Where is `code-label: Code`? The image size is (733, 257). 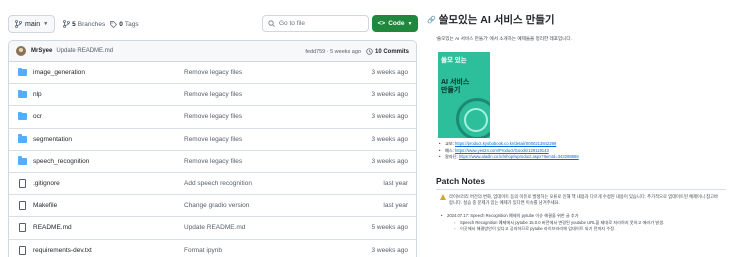
code-label: Code is located at coordinates (396, 23).